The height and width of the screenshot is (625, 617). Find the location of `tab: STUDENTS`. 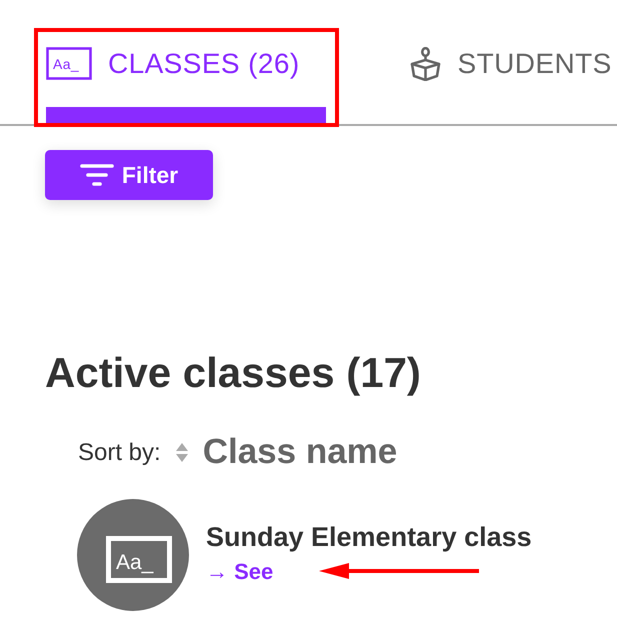

tab: STUDENTS is located at coordinates (510, 78).